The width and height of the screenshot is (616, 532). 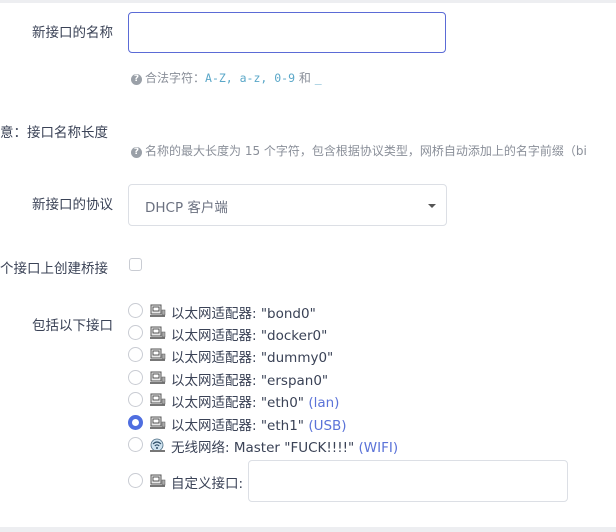 I want to click on interface-label: 以太网适配器: "docker0", so click(x=249, y=334).